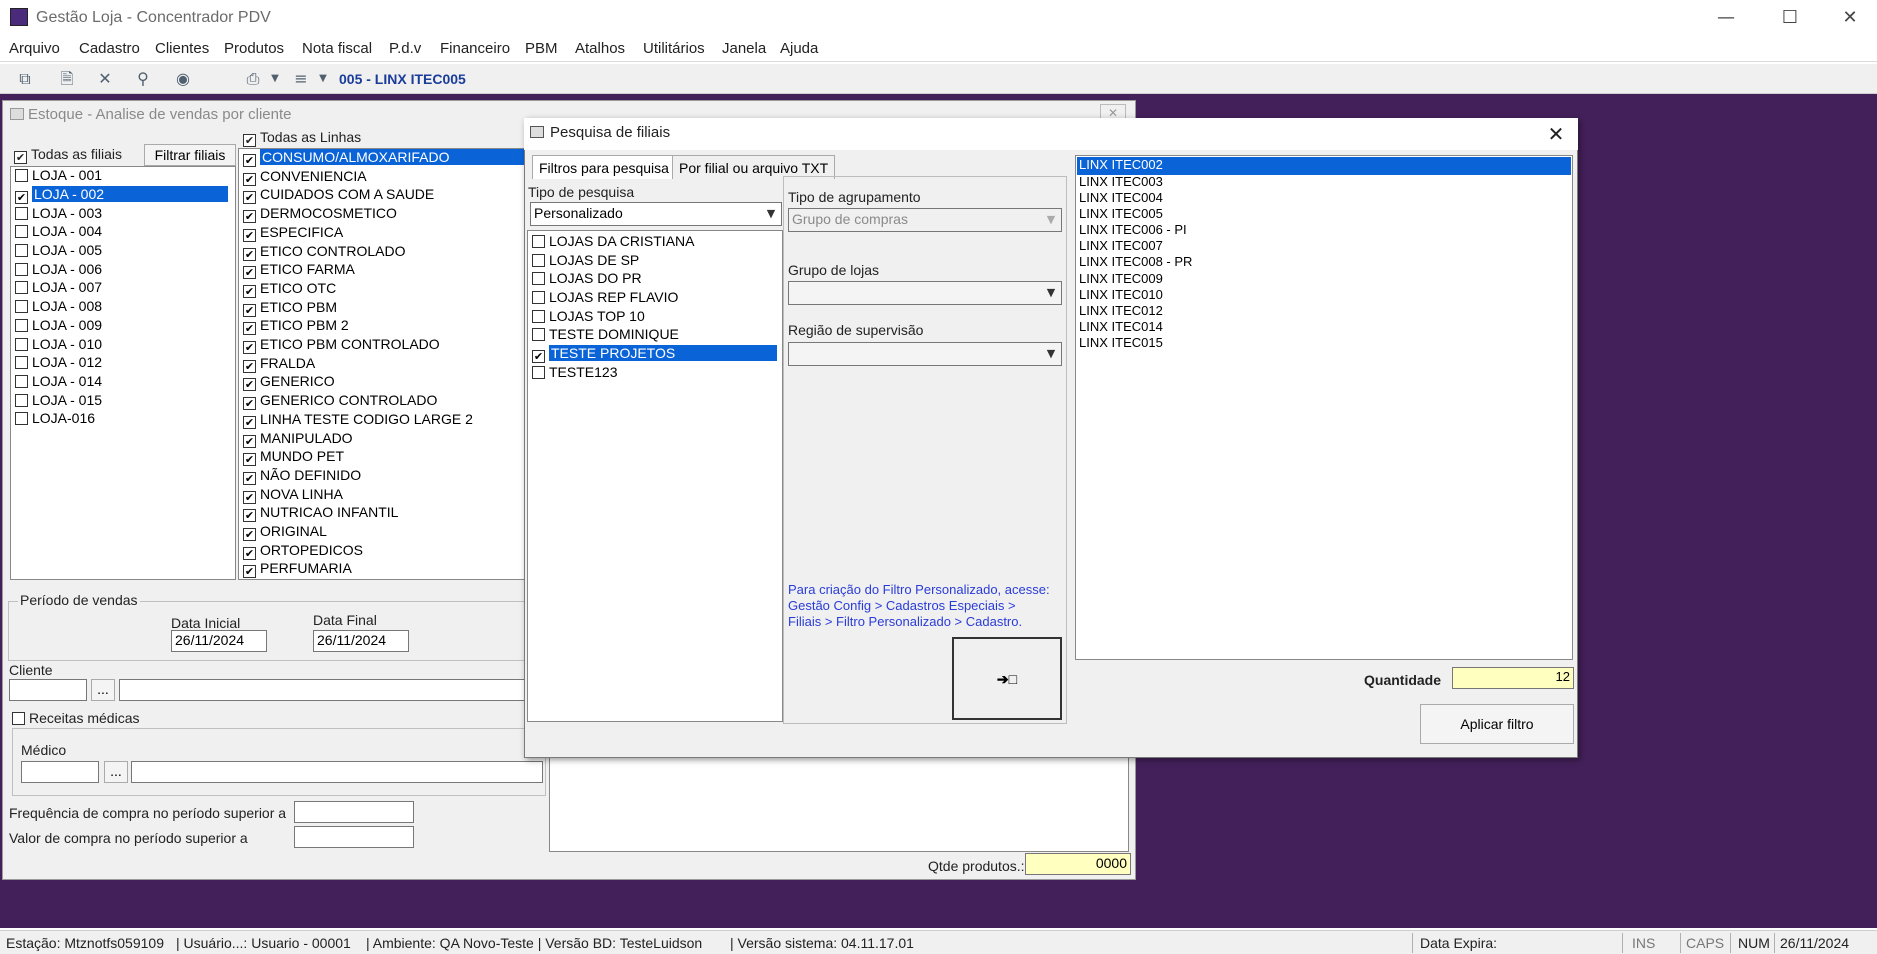 The width and height of the screenshot is (1877, 954). What do you see at coordinates (293, 457) in the screenshot?
I see `line-item: ✔ MUNDO PET` at bounding box center [293, 457].